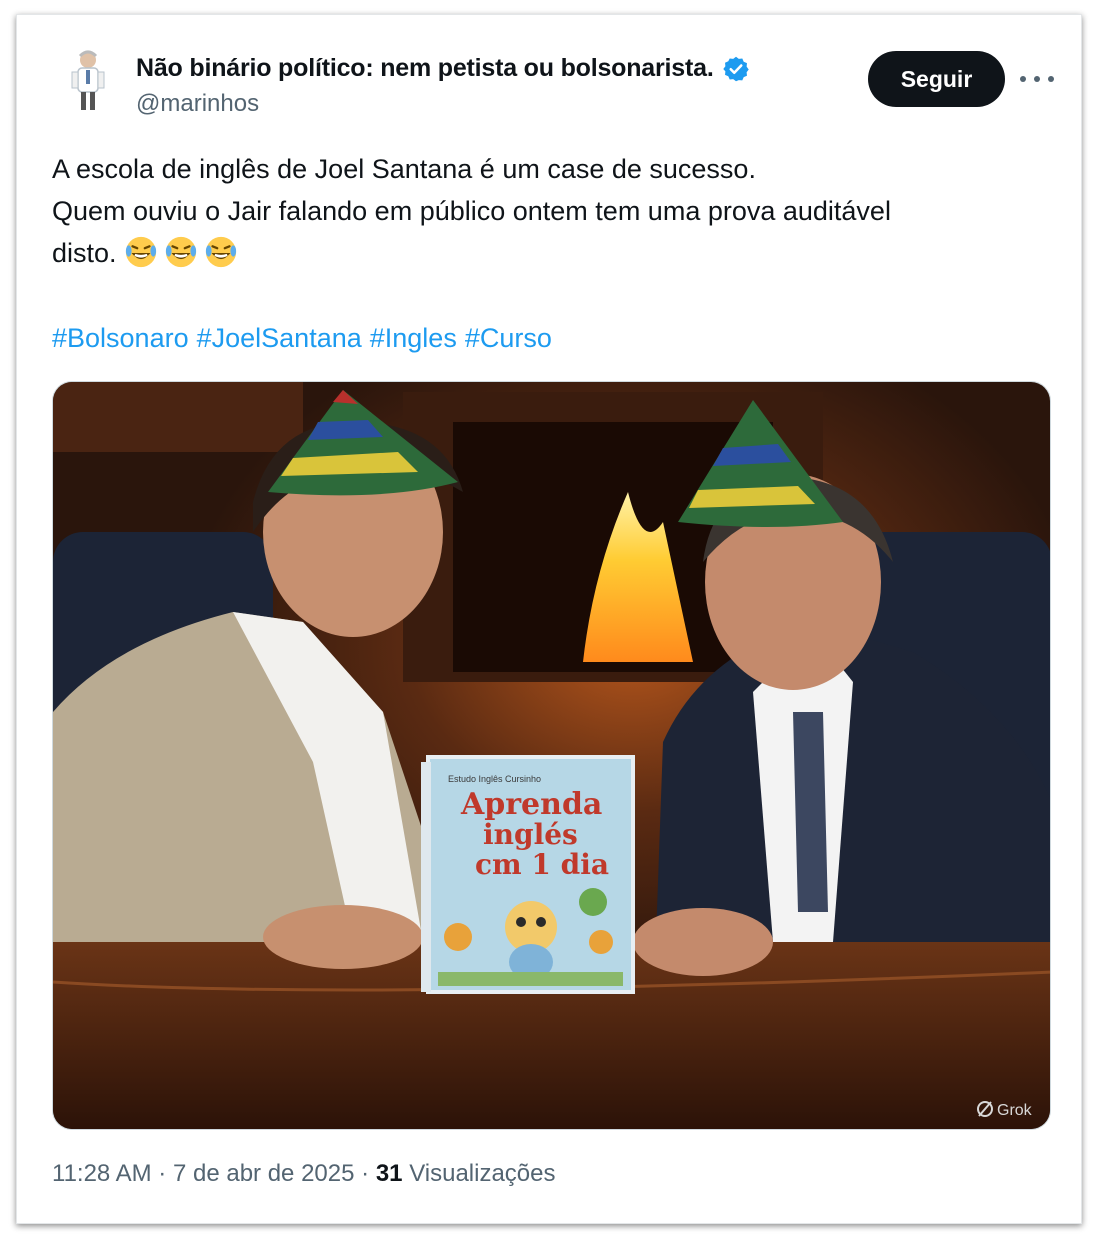 The height and width of the screenshot is (1244, 1102). What do you see at coordinates (530, 834) in the screenshot?
I see `book-title-line2: inglés` at bounding box center [530, 834].